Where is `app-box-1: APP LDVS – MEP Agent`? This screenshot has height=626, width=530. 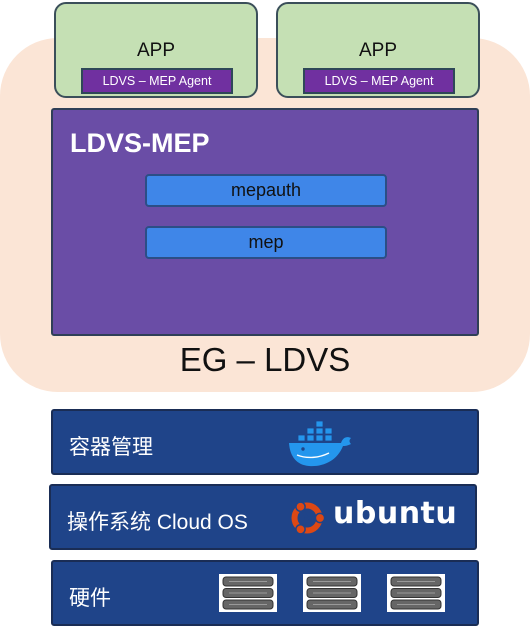 app-box-1: APP LDVS – MEP Agent is located at coordinates (156, 50).